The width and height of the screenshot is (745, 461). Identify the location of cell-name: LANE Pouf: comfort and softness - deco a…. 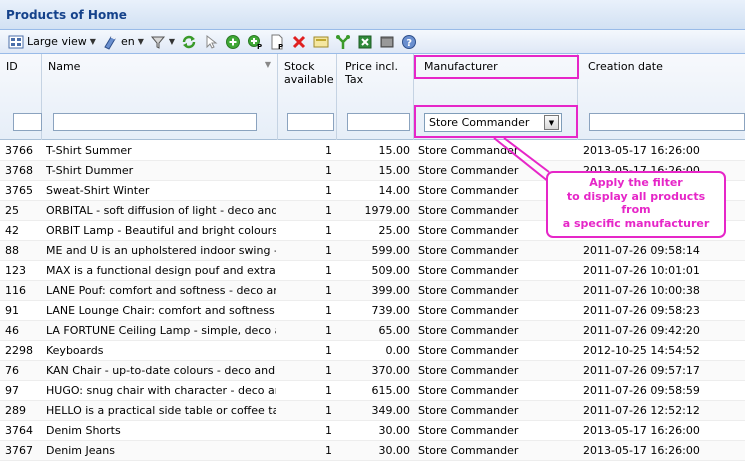
(161, 290).